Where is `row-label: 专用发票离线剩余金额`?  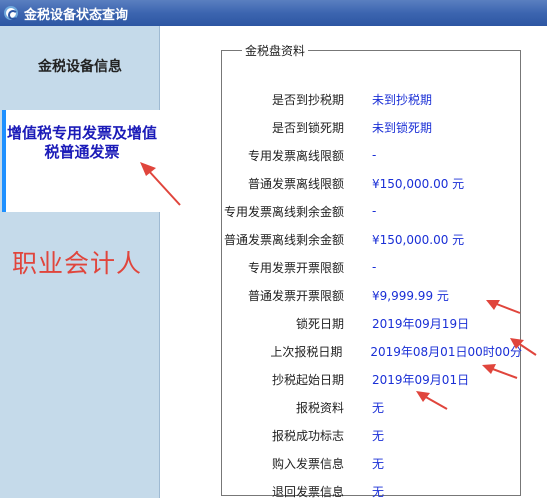 row-label: 专用发票离线剩余金额 is located at coordinates (283, 211).